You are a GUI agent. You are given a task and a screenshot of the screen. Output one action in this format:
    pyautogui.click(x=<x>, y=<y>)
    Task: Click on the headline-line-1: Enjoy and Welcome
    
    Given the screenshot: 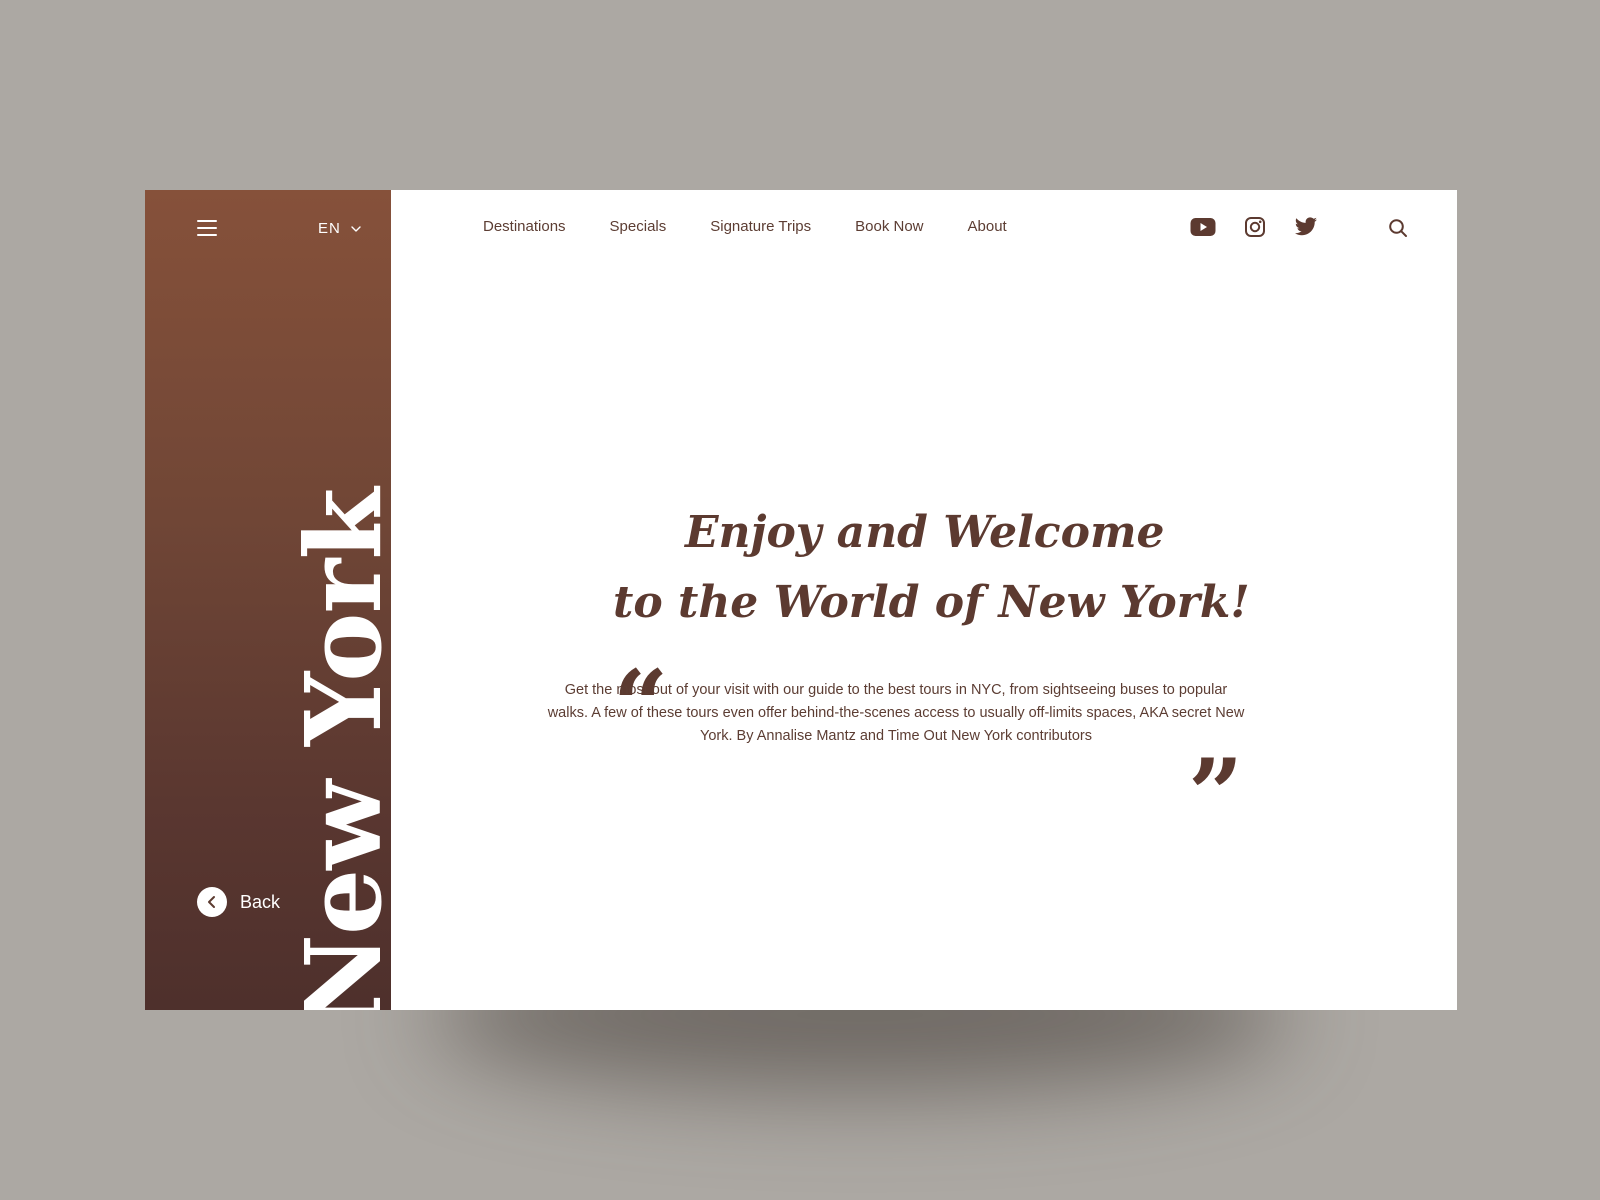 What is the action you would take?
    pyautogui.click(x=925, y=532)
    